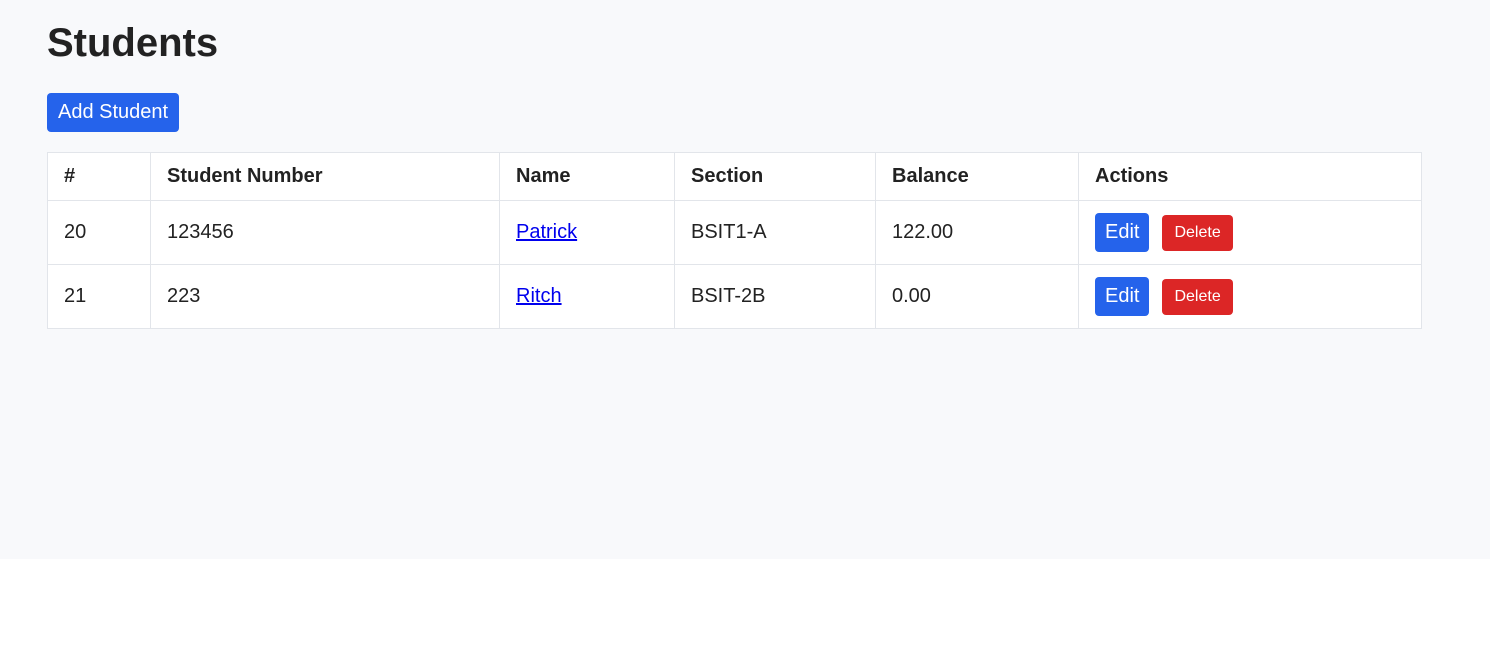 Image resolution: width=1490 pixels, height=648 pixels. I want to click on header-student-number: Student Number, so click(325, 176).